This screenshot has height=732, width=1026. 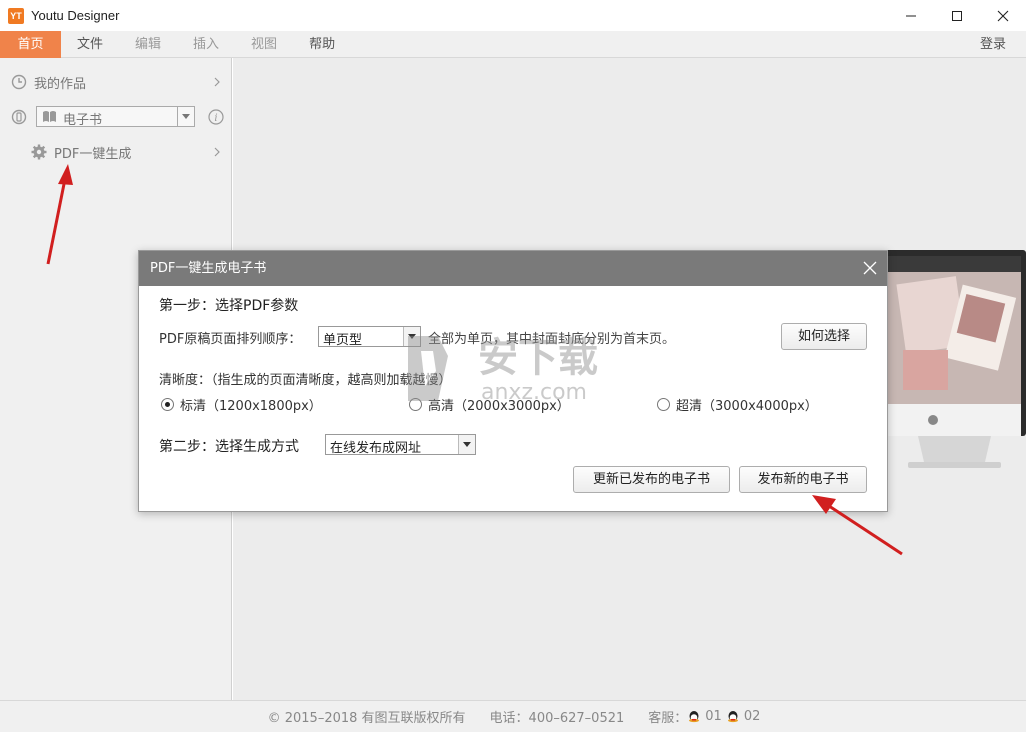 I want to click on page-order-value: 单页型, so click(x=343, y=340).